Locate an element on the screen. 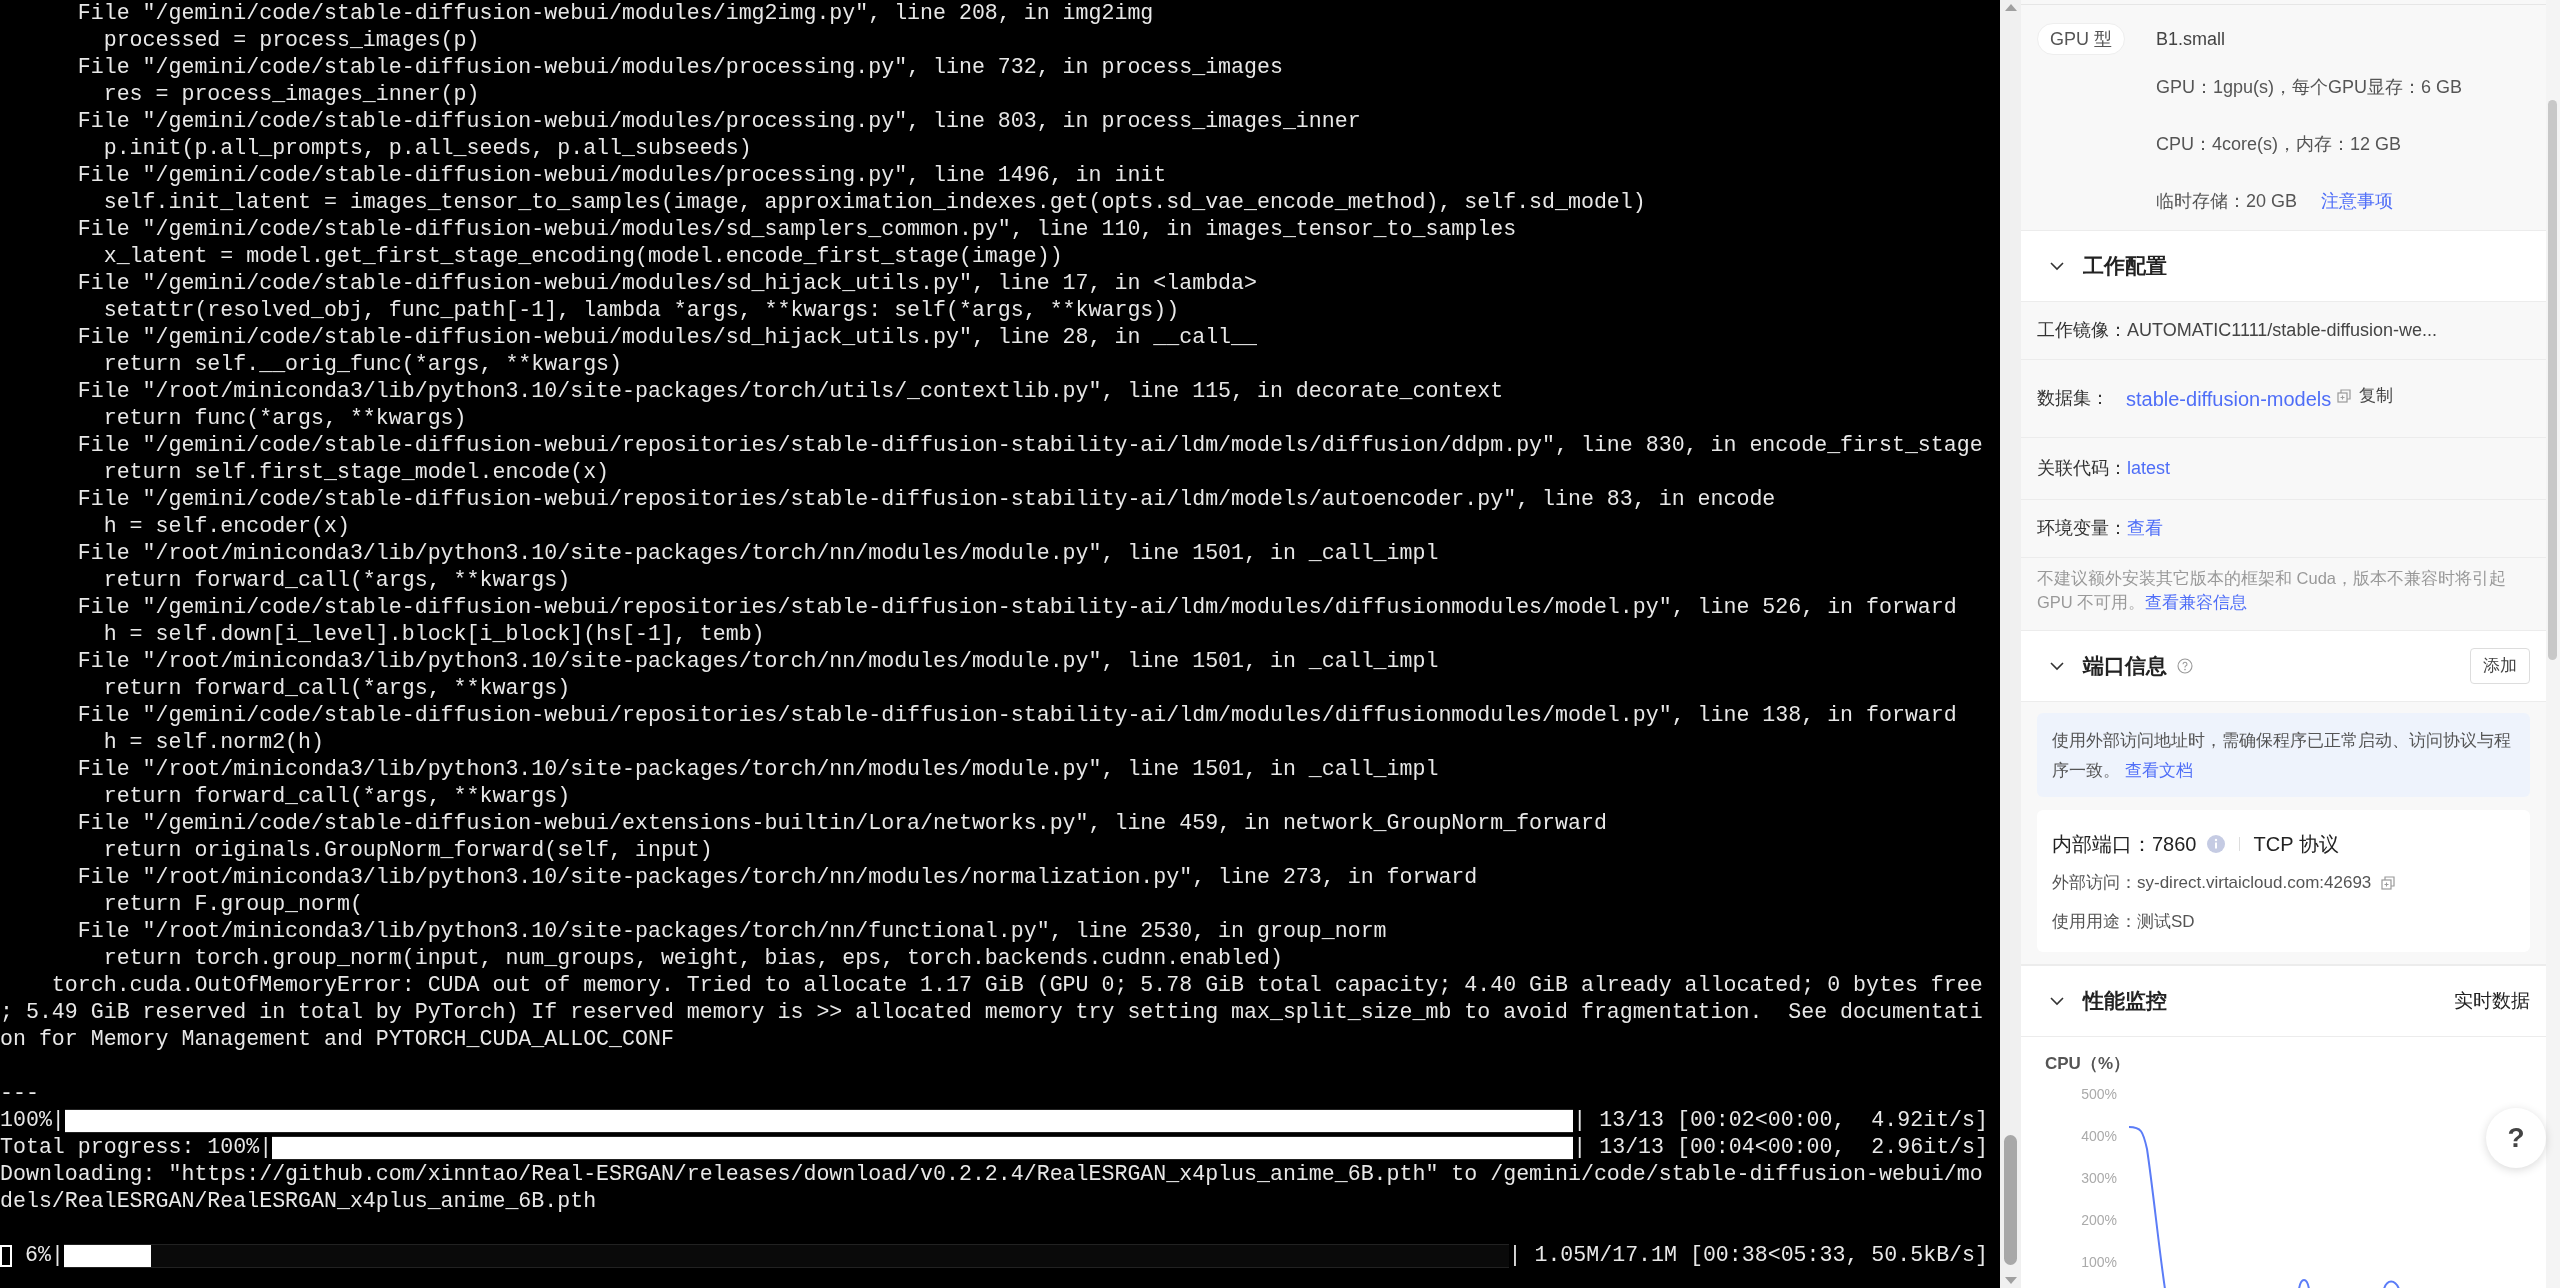 The width and height of the screenshot is (2560, 1288). terminal-scrollbar is located at coordinates (2010, 644).